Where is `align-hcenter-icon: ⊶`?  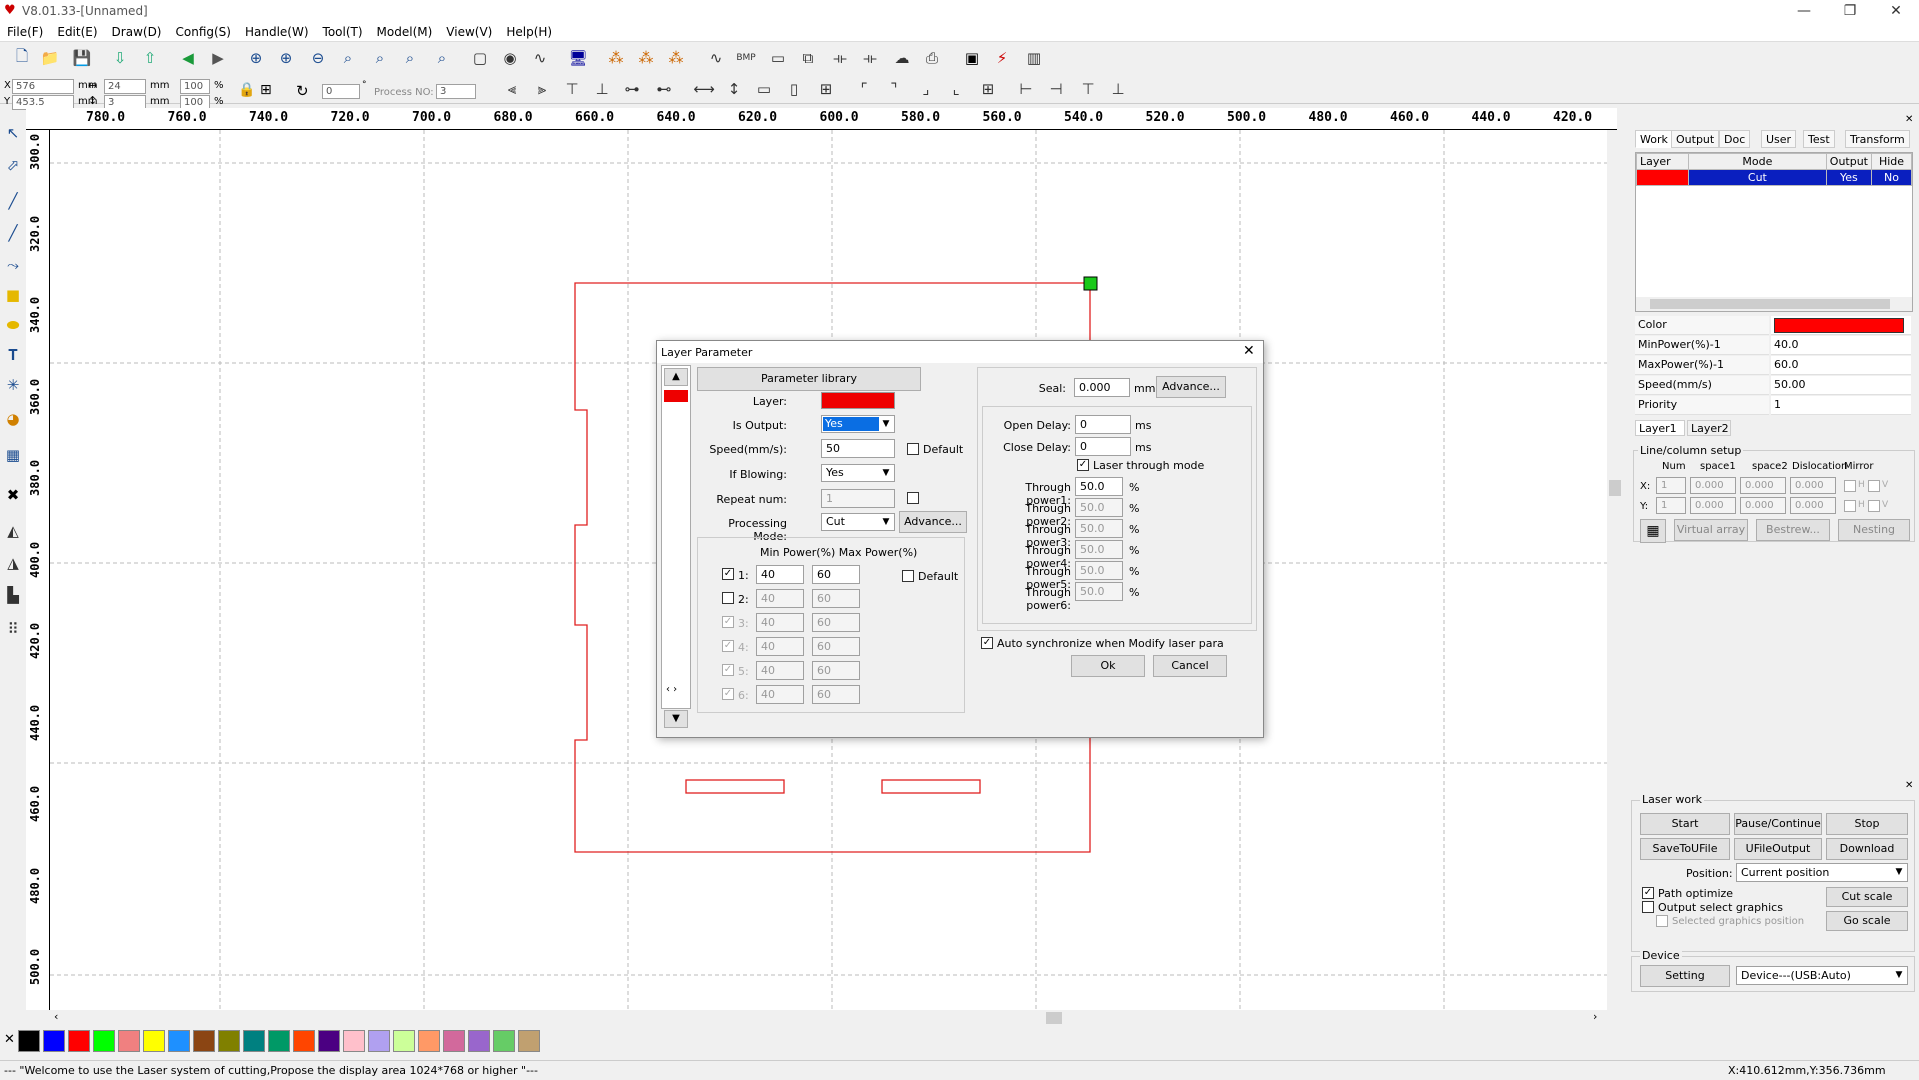
align-hcenter-icon: ⊶ is located at coordinates (632, 89).